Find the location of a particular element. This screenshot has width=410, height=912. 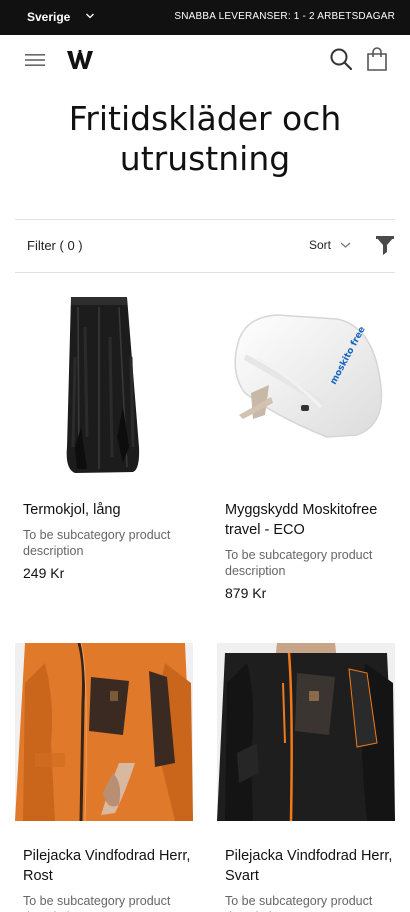

product-price: 879 Kr is located at coordinates (246, 593).